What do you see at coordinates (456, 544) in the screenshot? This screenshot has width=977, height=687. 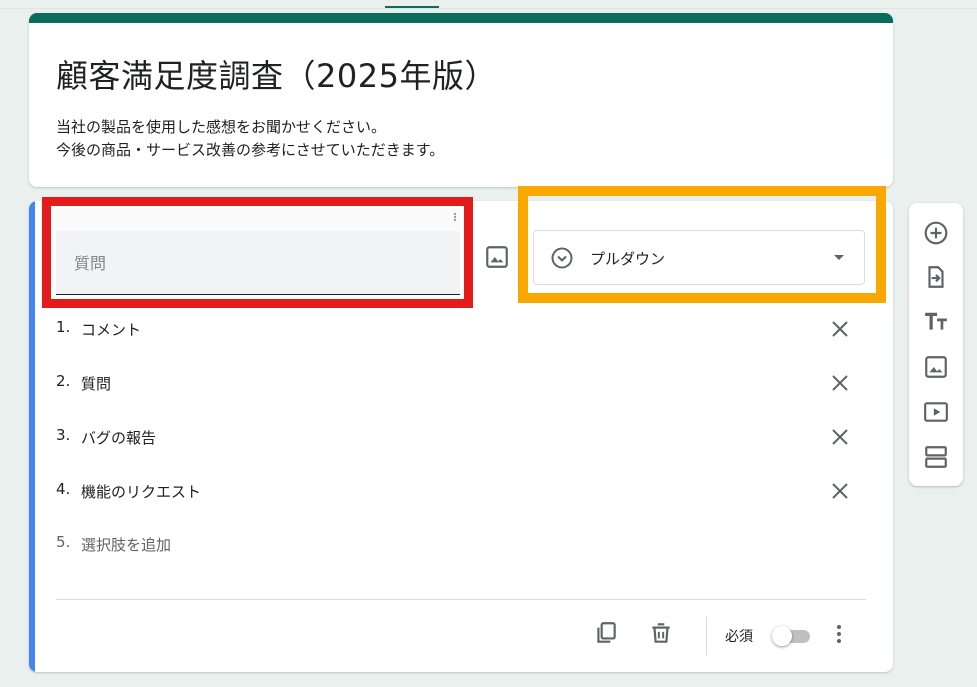 I see `add-option-row: 5. 選択肢を追加` at bounding box center [456, 544].